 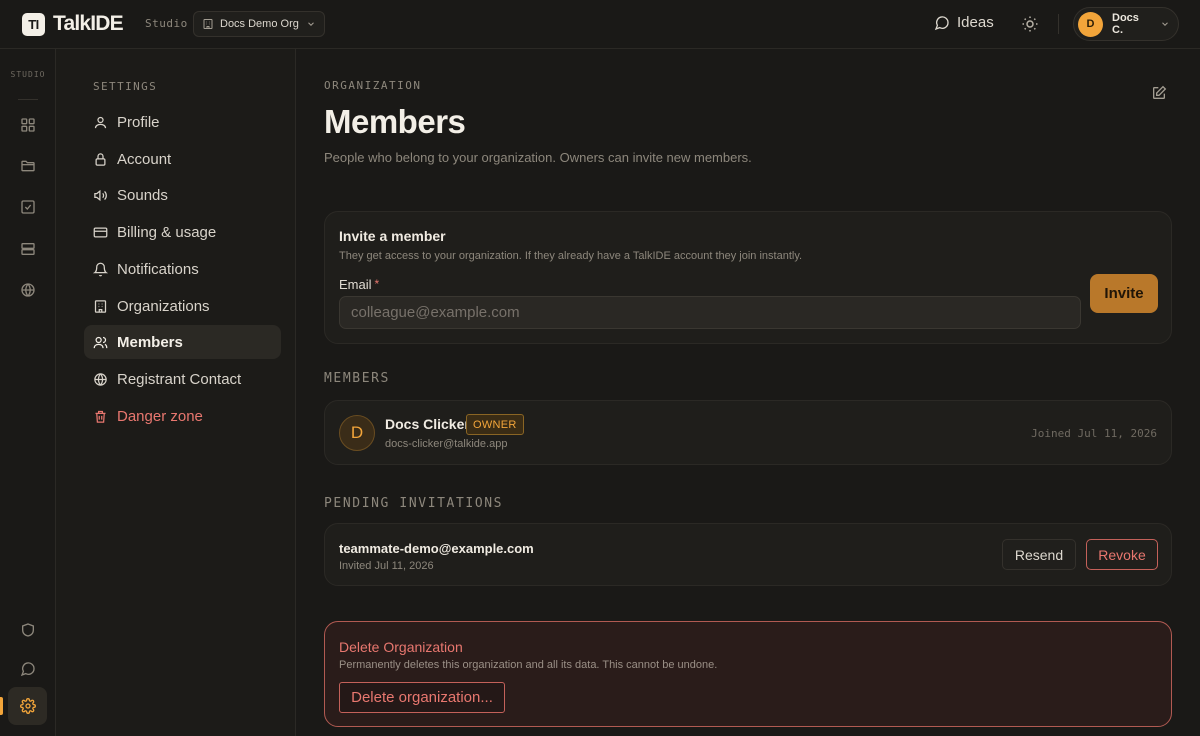 I want to click on chat-icon, so click(x=28, y=669).